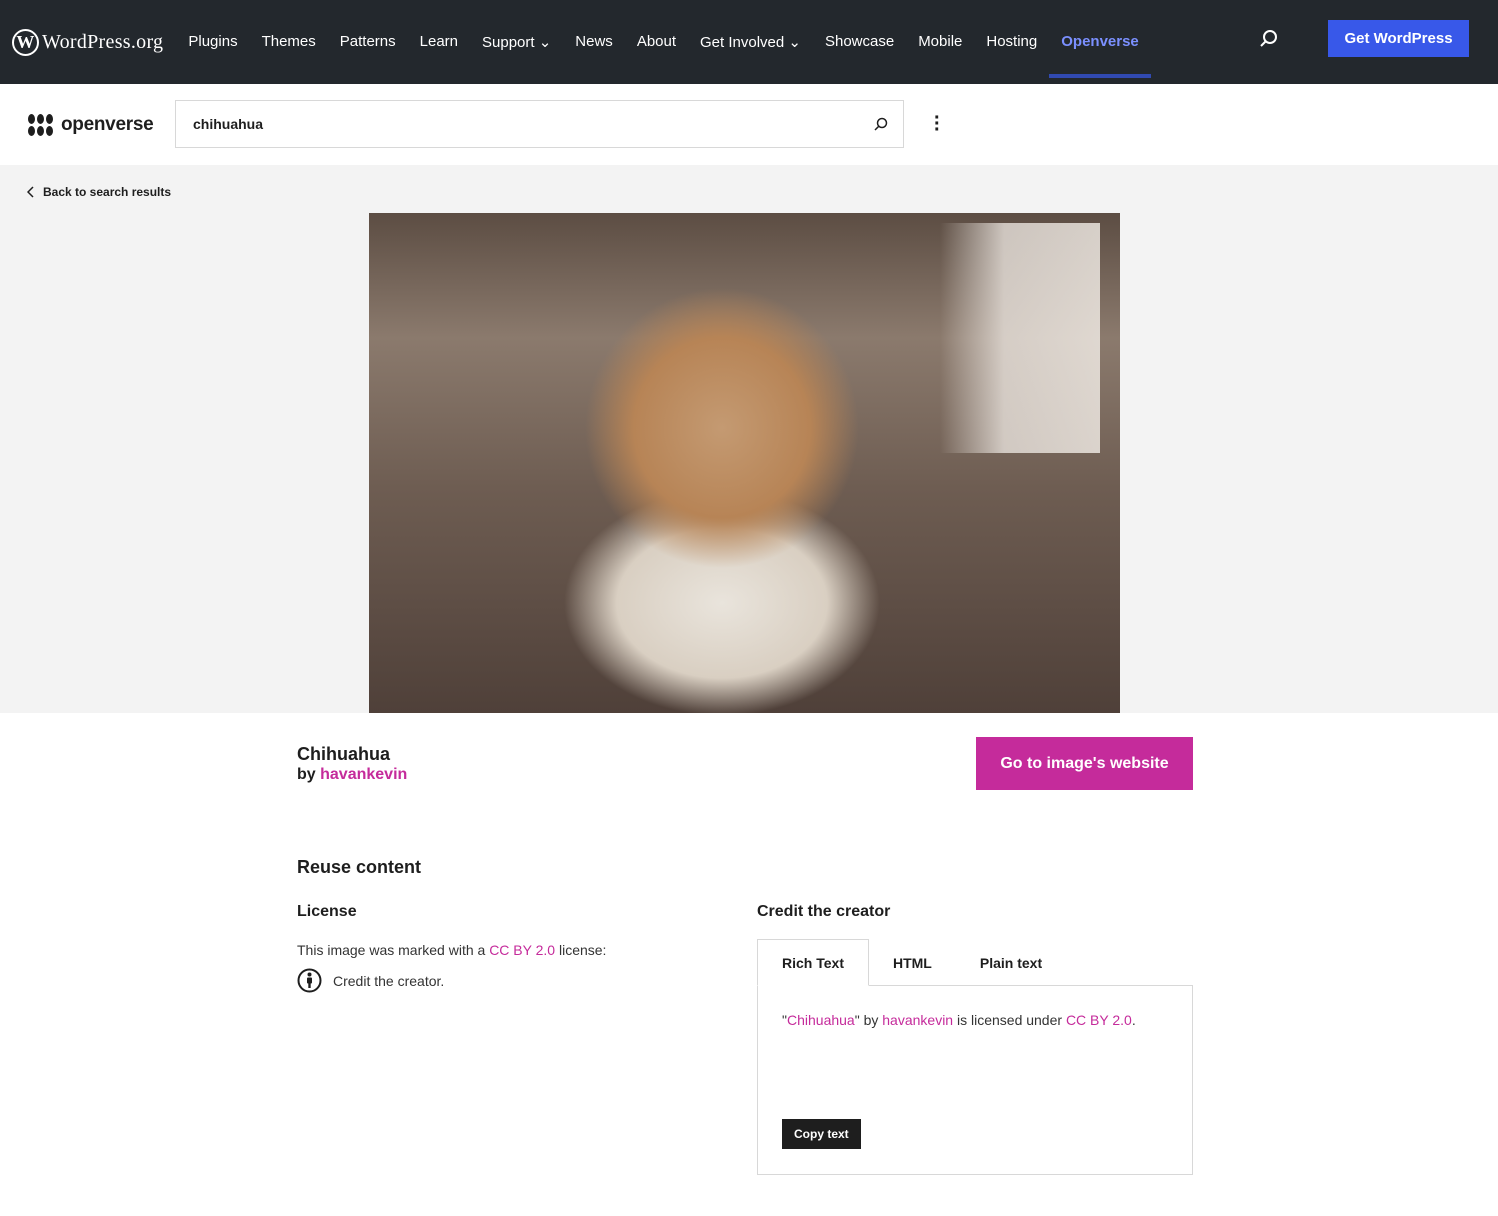 The height and width of the screenshot is (1216, 1498). What do you see at coordinates (363, 774) in the screenshot?
I see `creator-link: havankevin` at bounding box center [363, 774].